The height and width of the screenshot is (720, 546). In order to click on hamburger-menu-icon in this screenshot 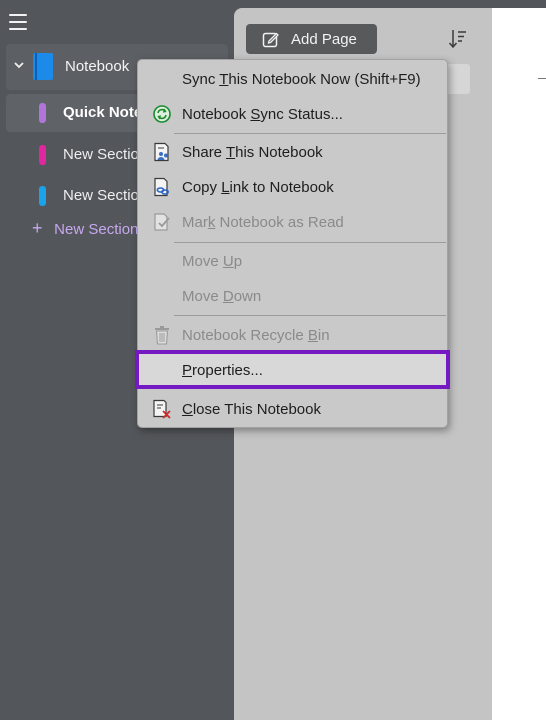, I will do `click(18, 22)`.